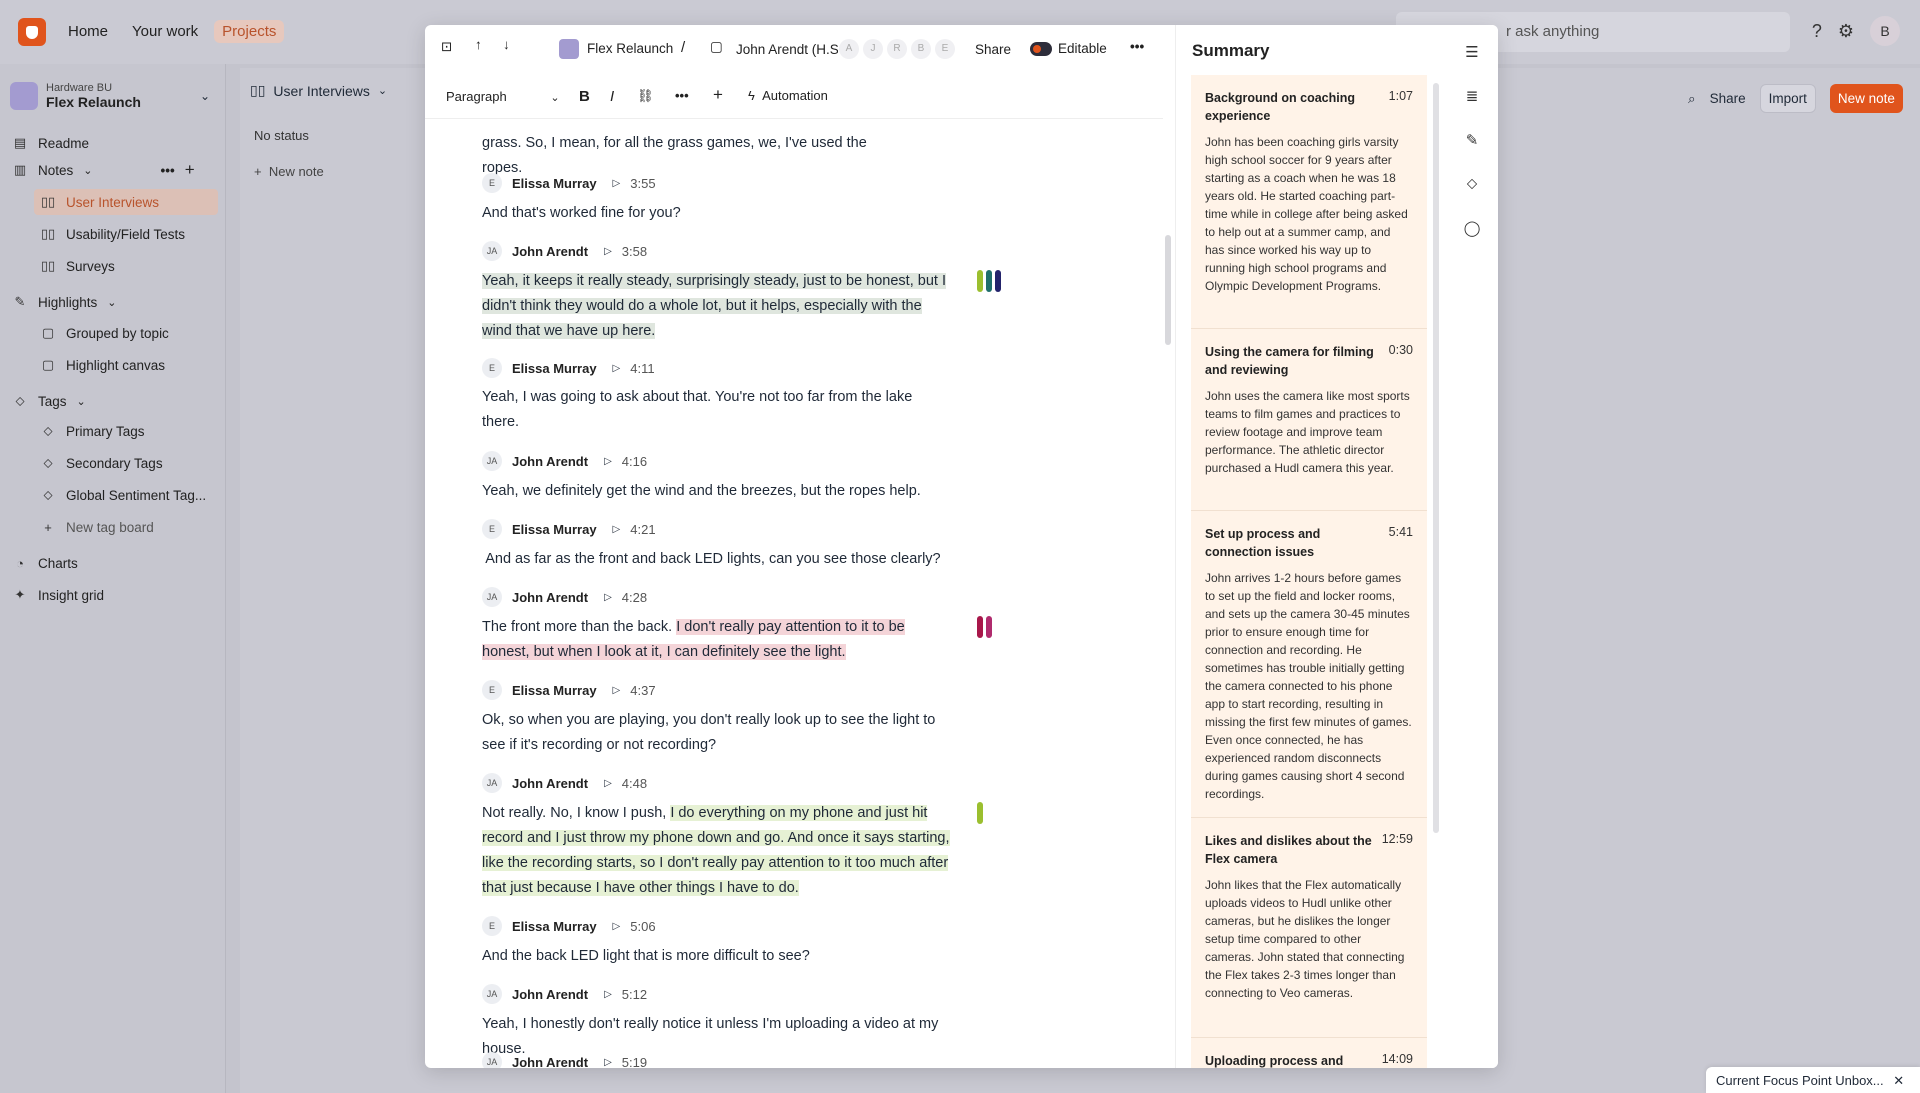  I want to click on timestamp: 5:06, so click(642, 926).